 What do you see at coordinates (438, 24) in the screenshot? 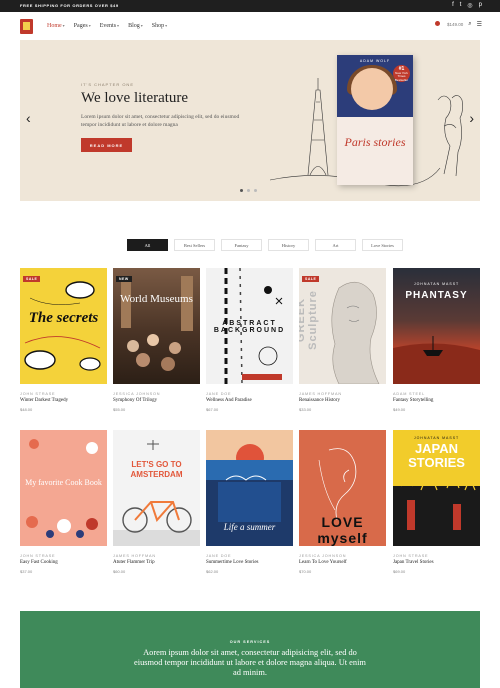
I see `cart-icon` at bounding box center [438, 24].